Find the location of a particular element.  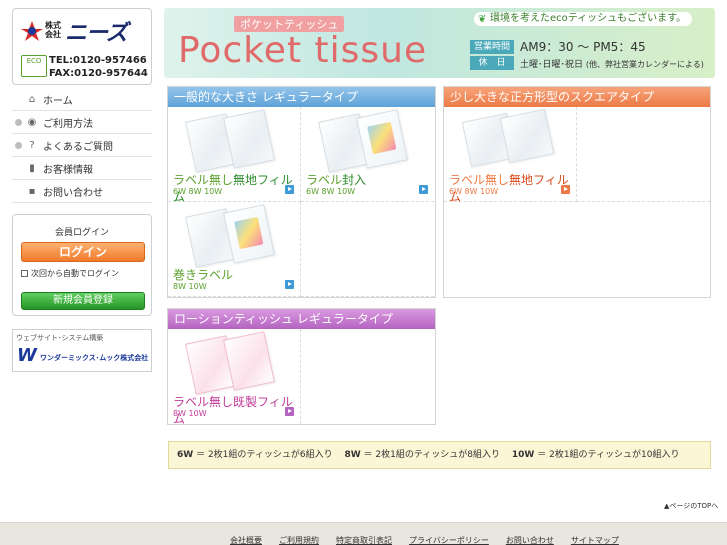

page-top-link: ▲ページのTOPへ is located at coordinates (691, 506).